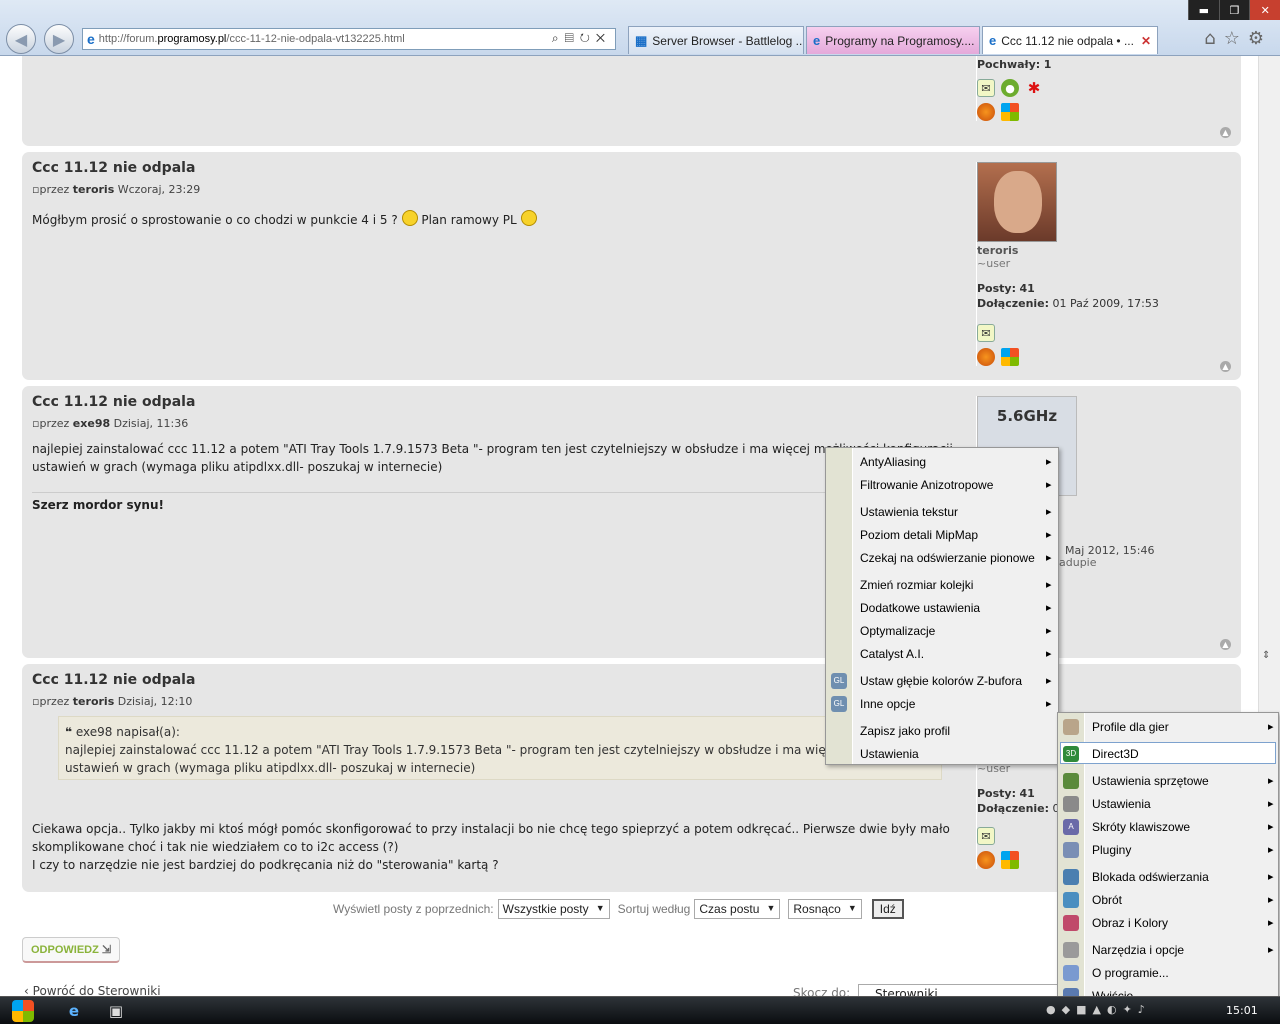 This screenshot has width=1280, height=1024. I want to click on menu-item: Catalyst A.I., so click(956, 654).